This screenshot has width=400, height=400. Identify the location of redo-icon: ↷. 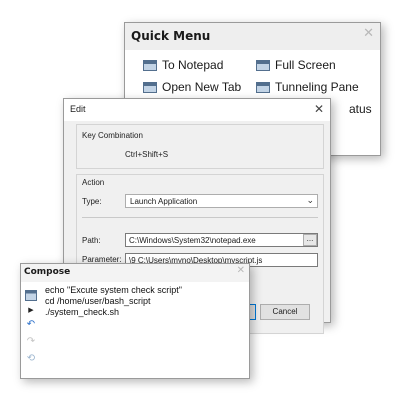
(31, 342).